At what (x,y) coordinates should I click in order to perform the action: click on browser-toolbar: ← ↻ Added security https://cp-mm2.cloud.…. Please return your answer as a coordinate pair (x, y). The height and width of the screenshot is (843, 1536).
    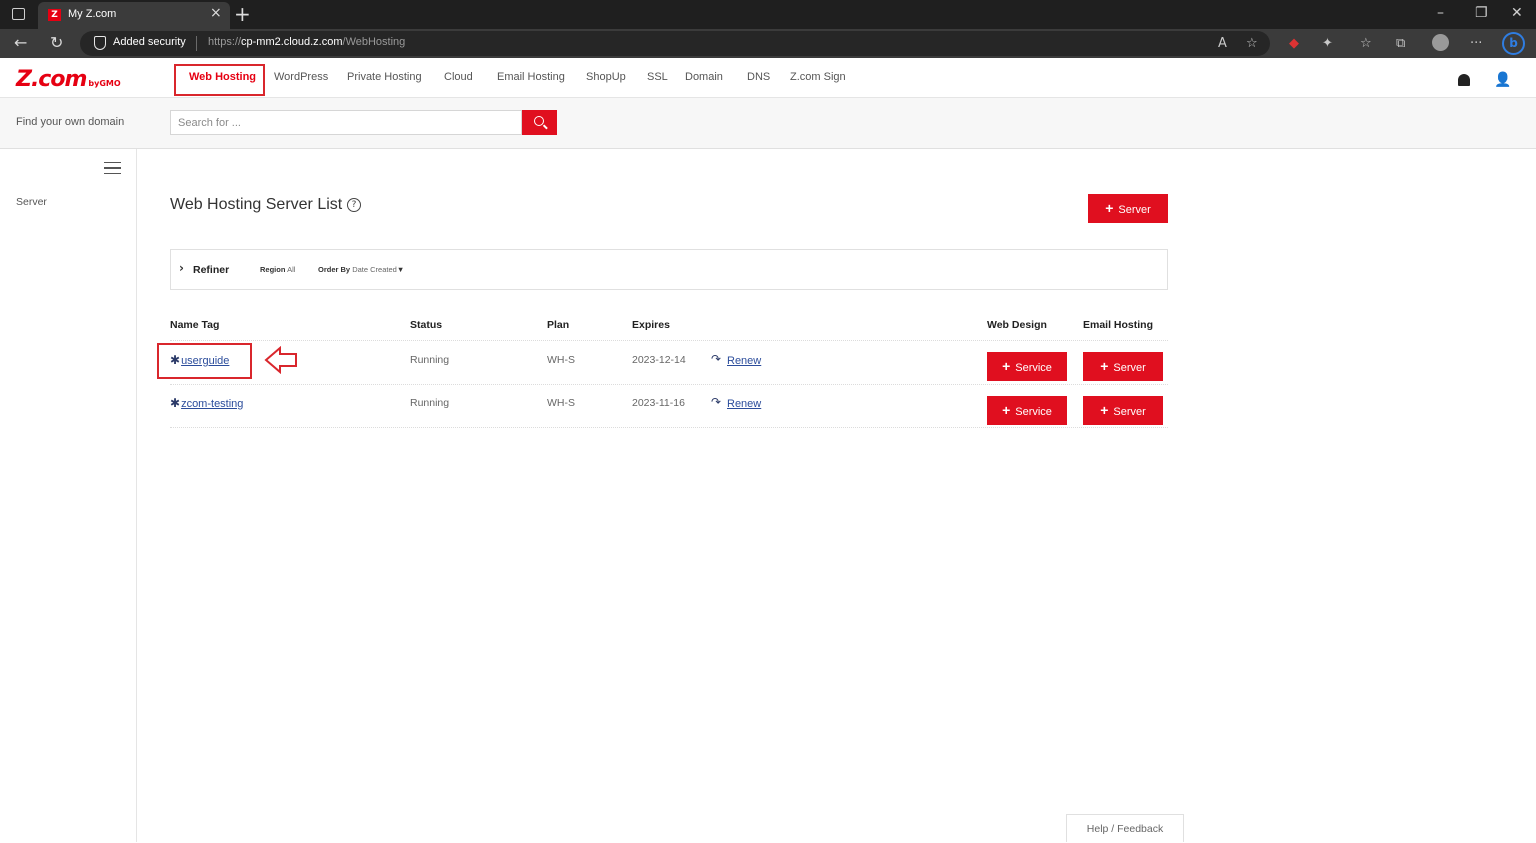
    Looking at the image, I should click on (768, 43).